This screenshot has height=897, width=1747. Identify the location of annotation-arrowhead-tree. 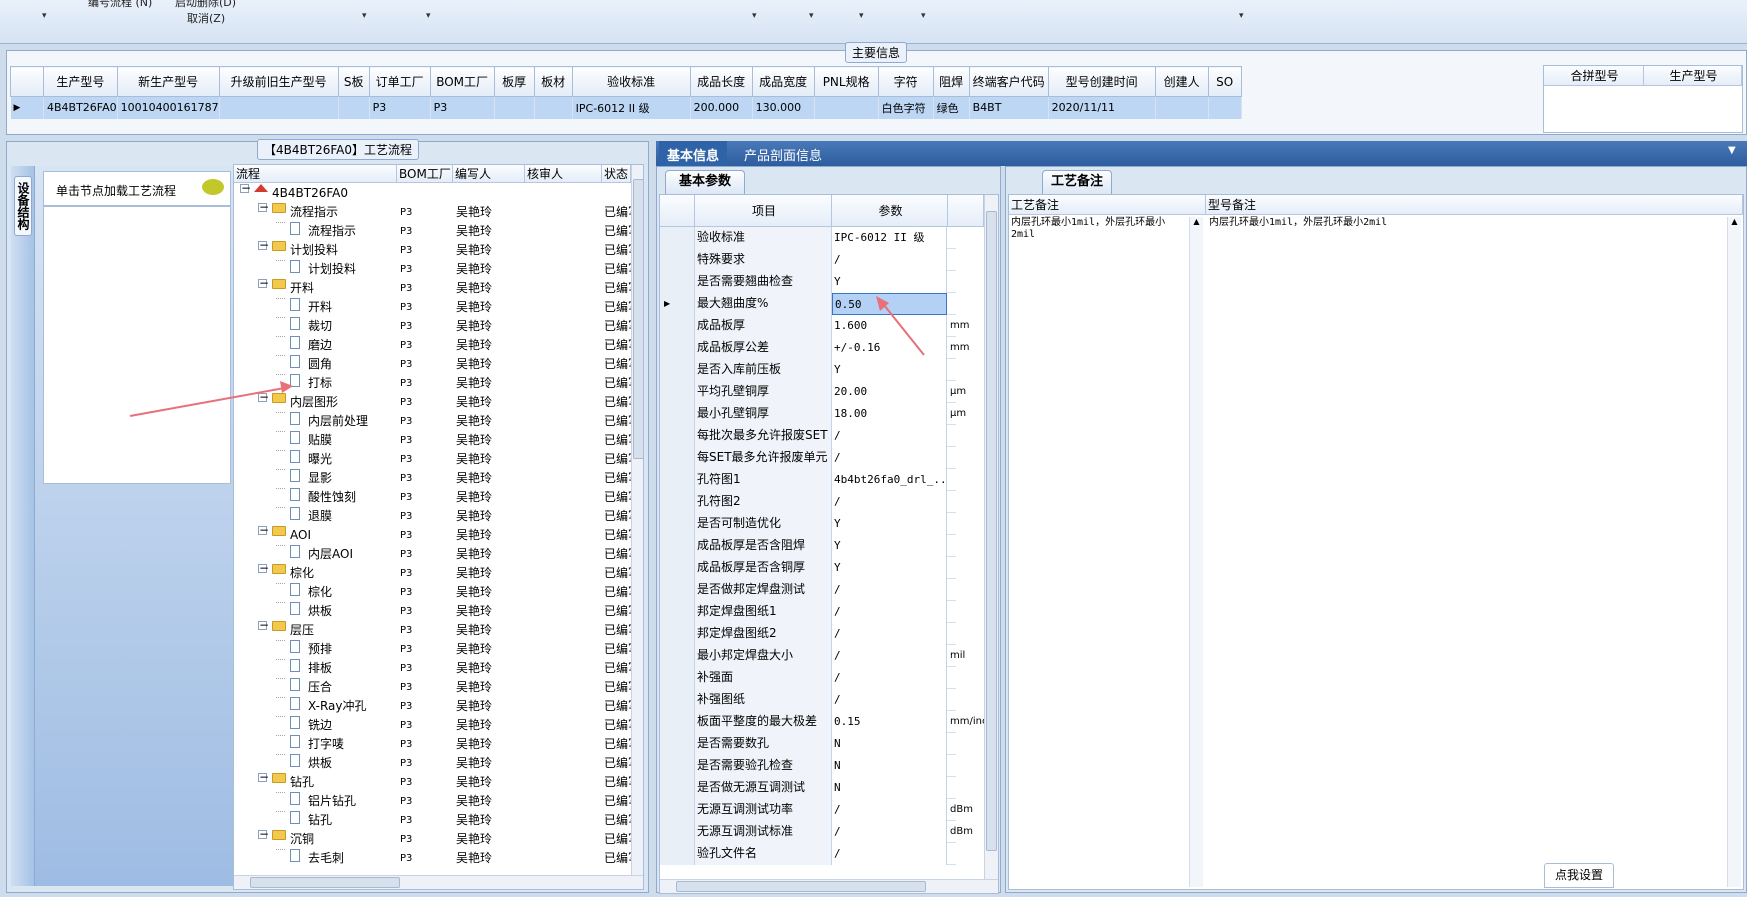
(286, 387).